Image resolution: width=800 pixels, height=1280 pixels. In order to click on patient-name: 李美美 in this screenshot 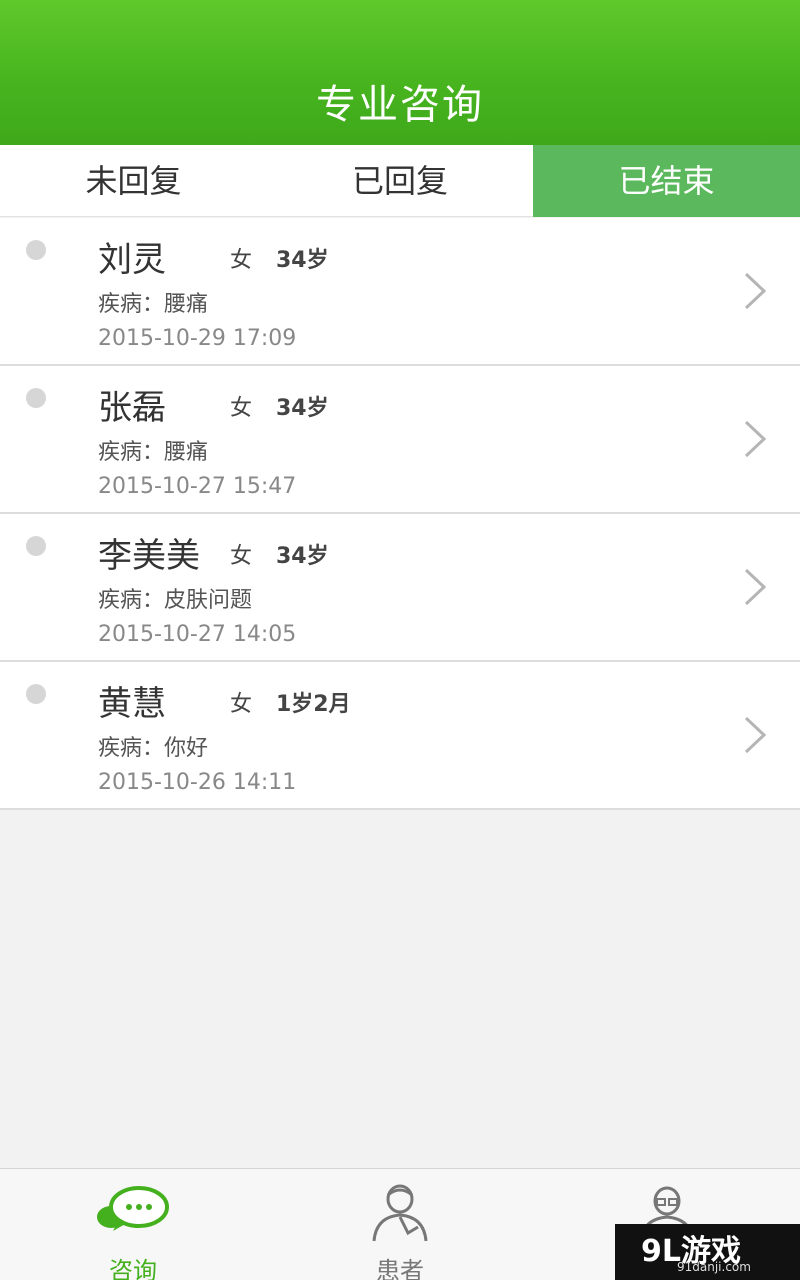, I will do `click(149, 556)`.